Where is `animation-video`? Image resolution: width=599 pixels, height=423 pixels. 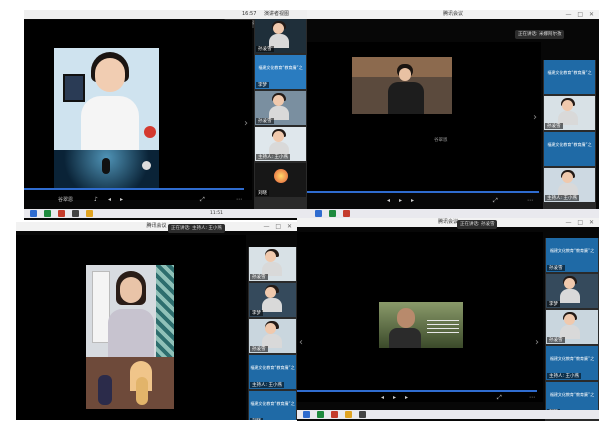
animation-video is located at coordinates (130, 383).